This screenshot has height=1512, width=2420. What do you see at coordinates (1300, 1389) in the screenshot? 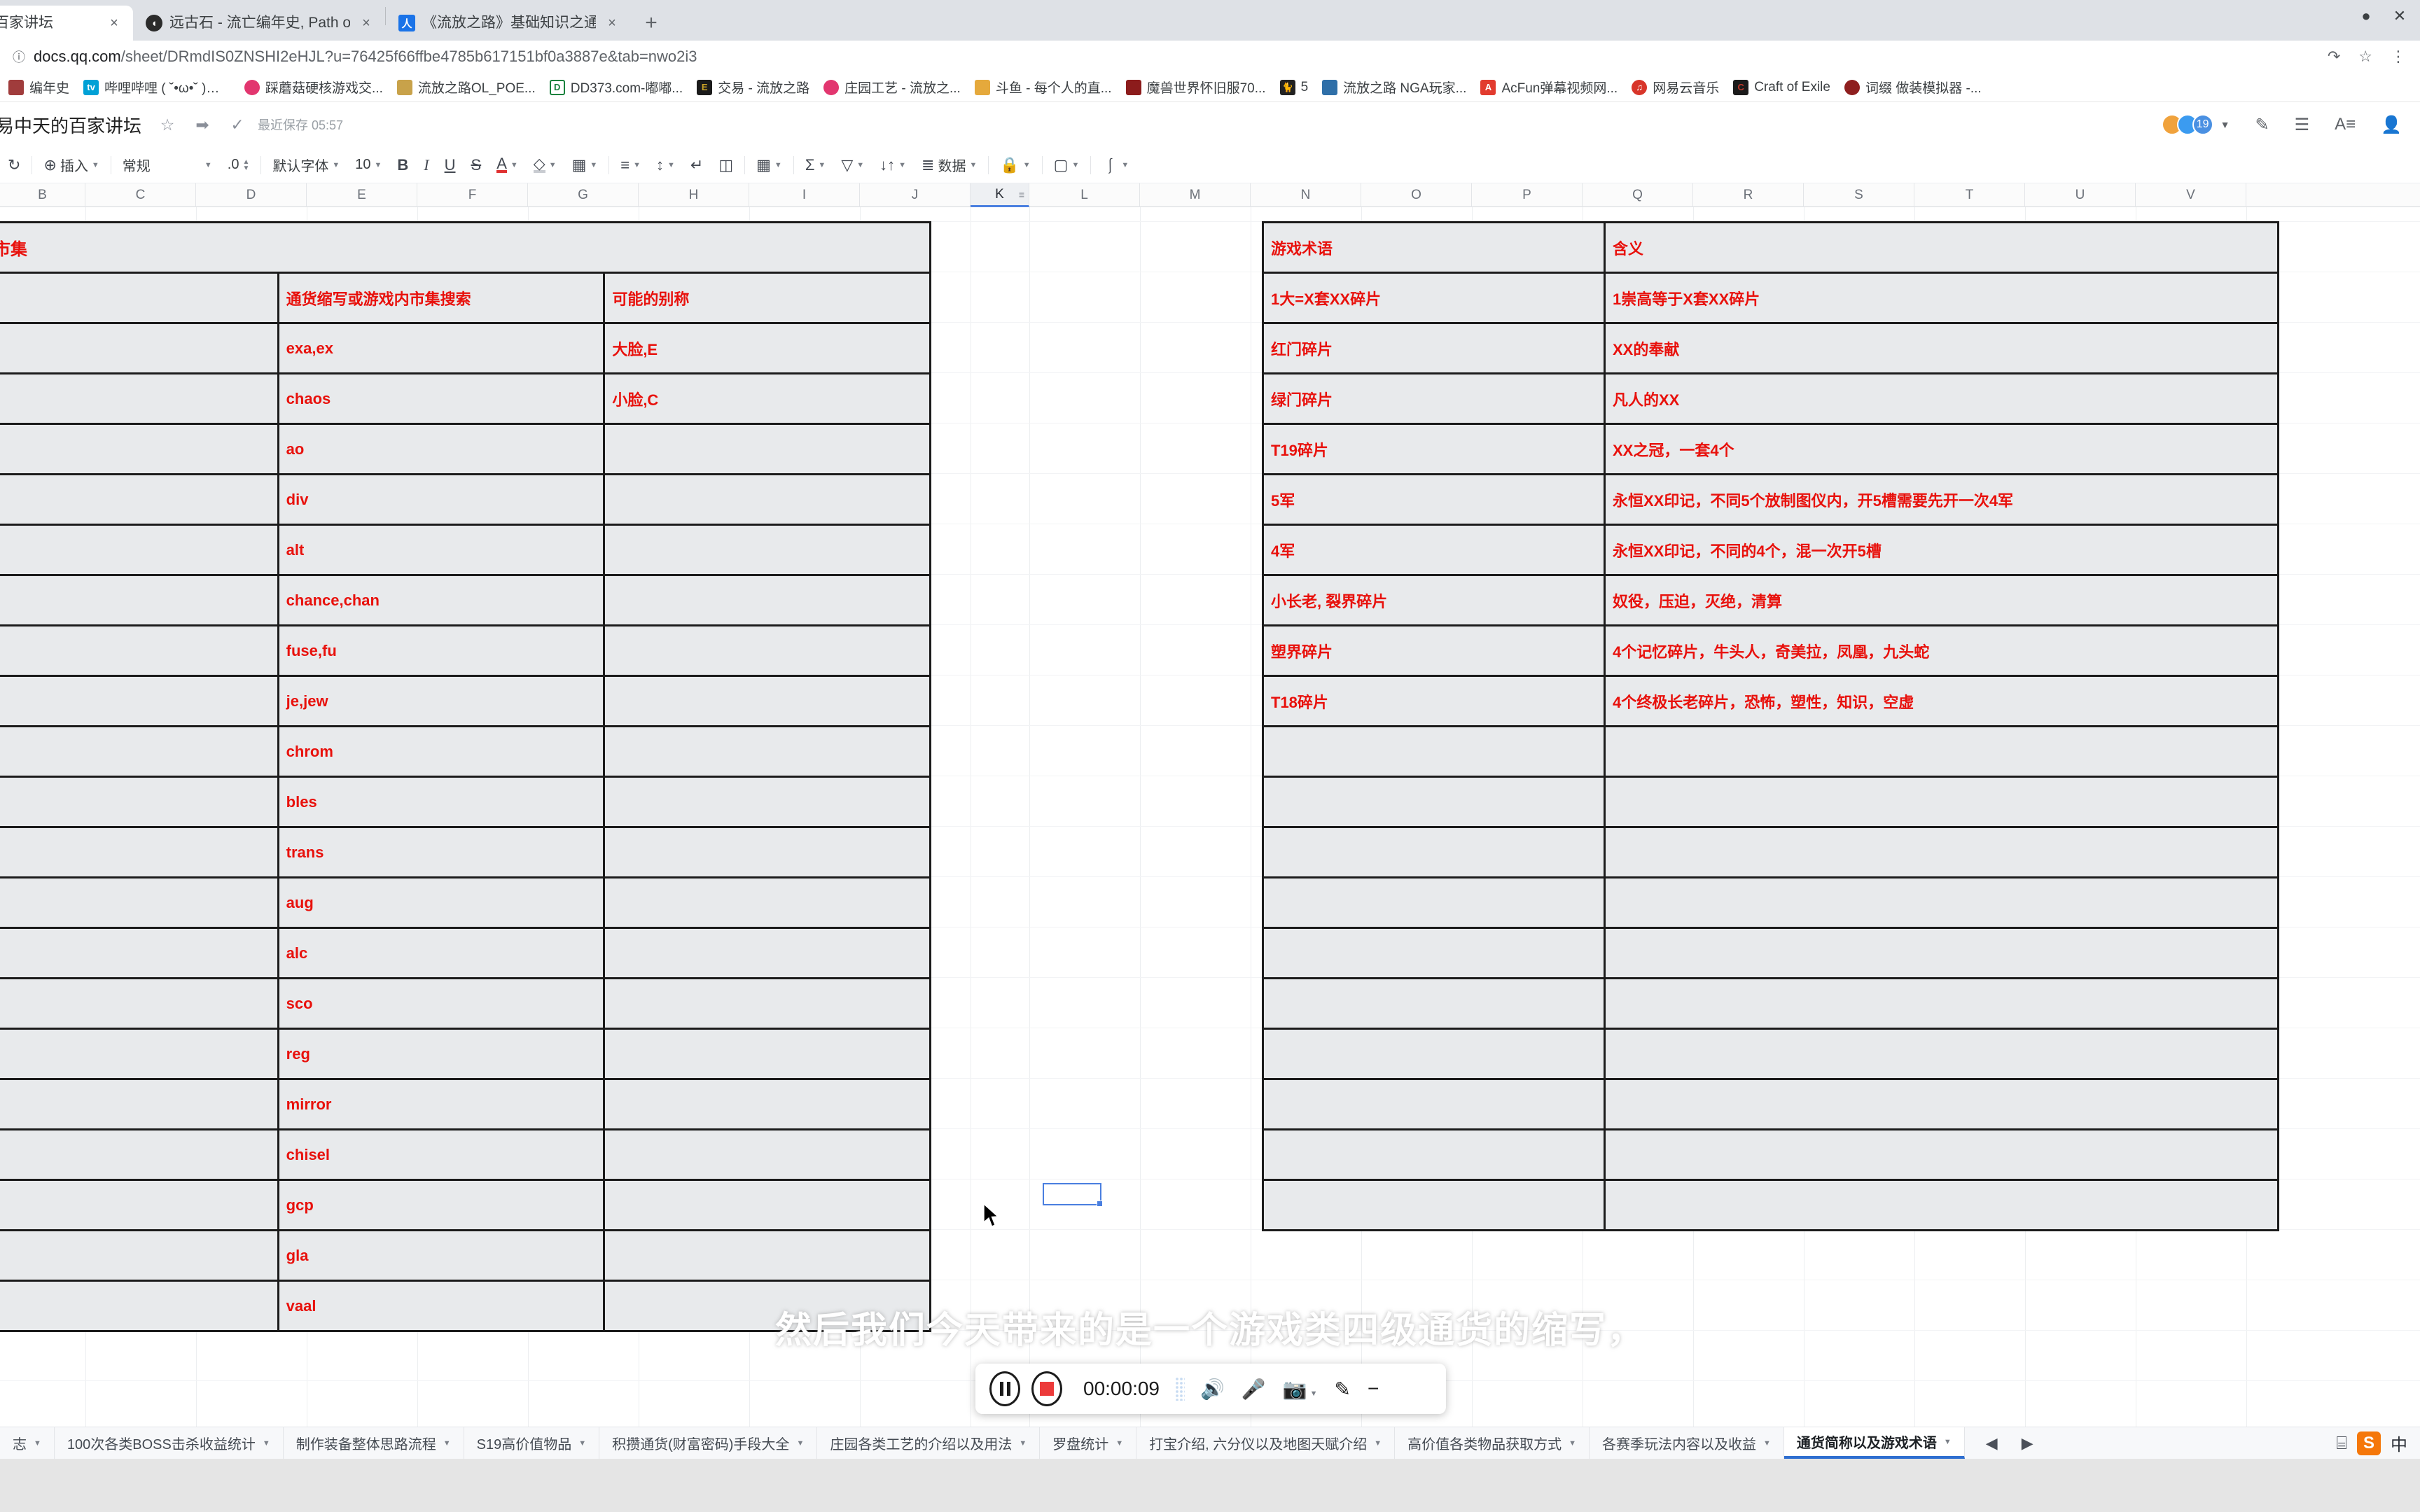
I see `camera-off-icon: 📷 ▼` at bounding box center [1300, 1389].